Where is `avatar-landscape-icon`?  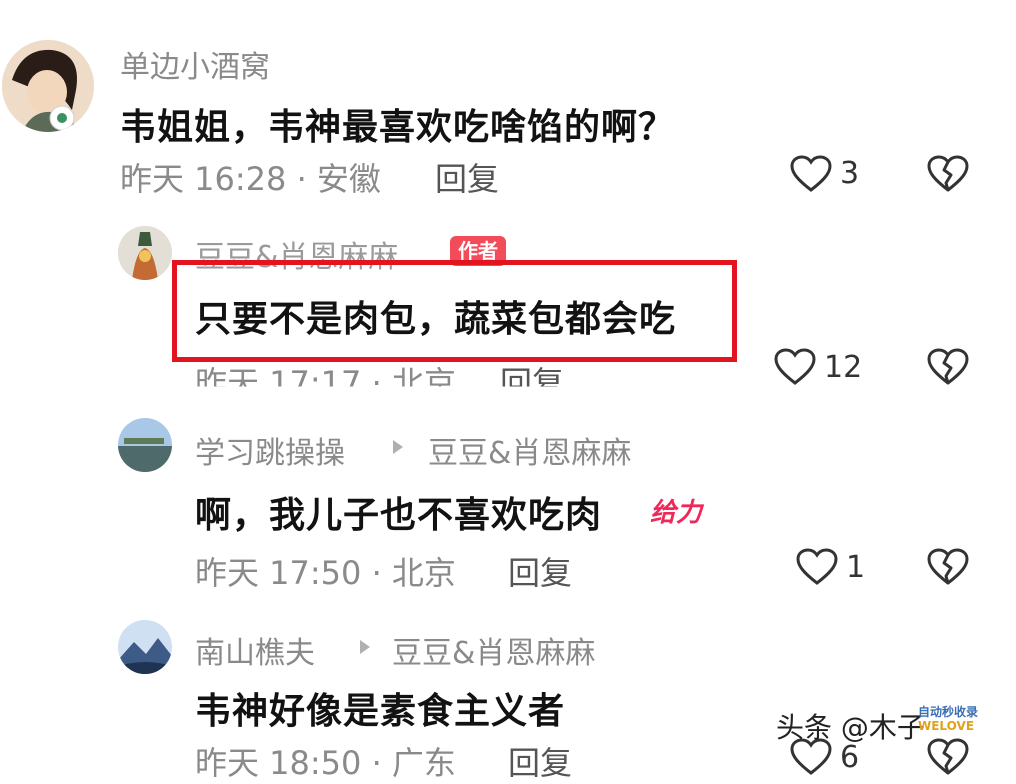 avatar-landscape-icon is located at coordinates (145, 445).